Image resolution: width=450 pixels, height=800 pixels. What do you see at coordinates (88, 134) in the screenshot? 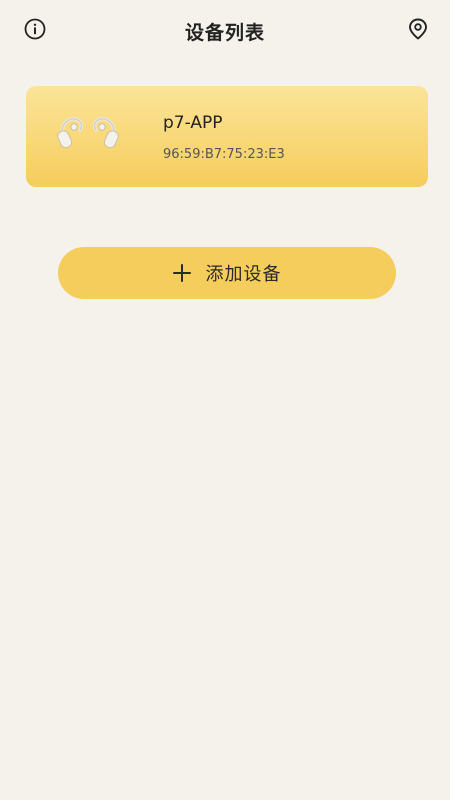
I see `earbuds-icon` at bounding box center [88, 134].